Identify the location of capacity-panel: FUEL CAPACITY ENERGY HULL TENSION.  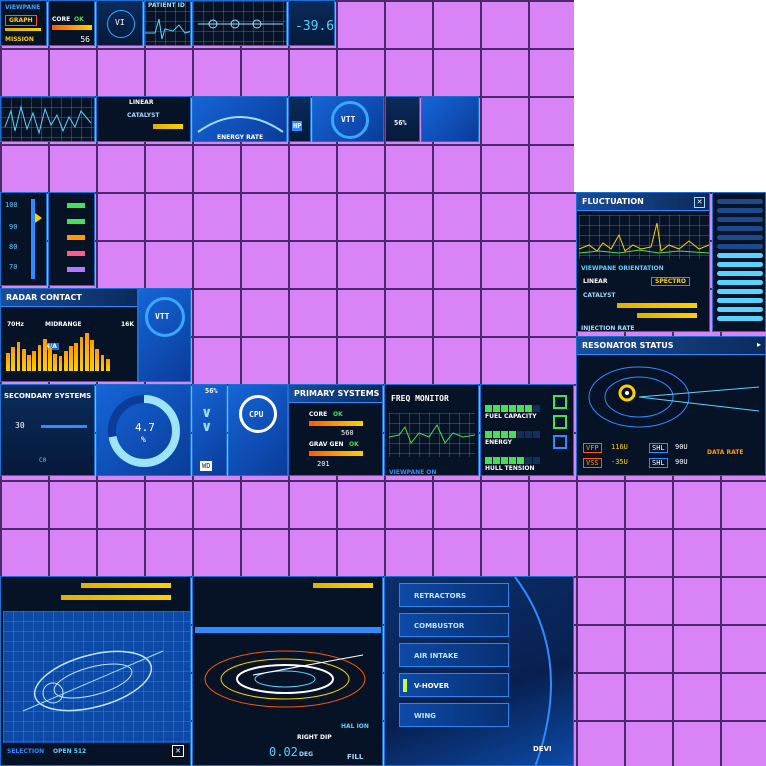
(527, 430).